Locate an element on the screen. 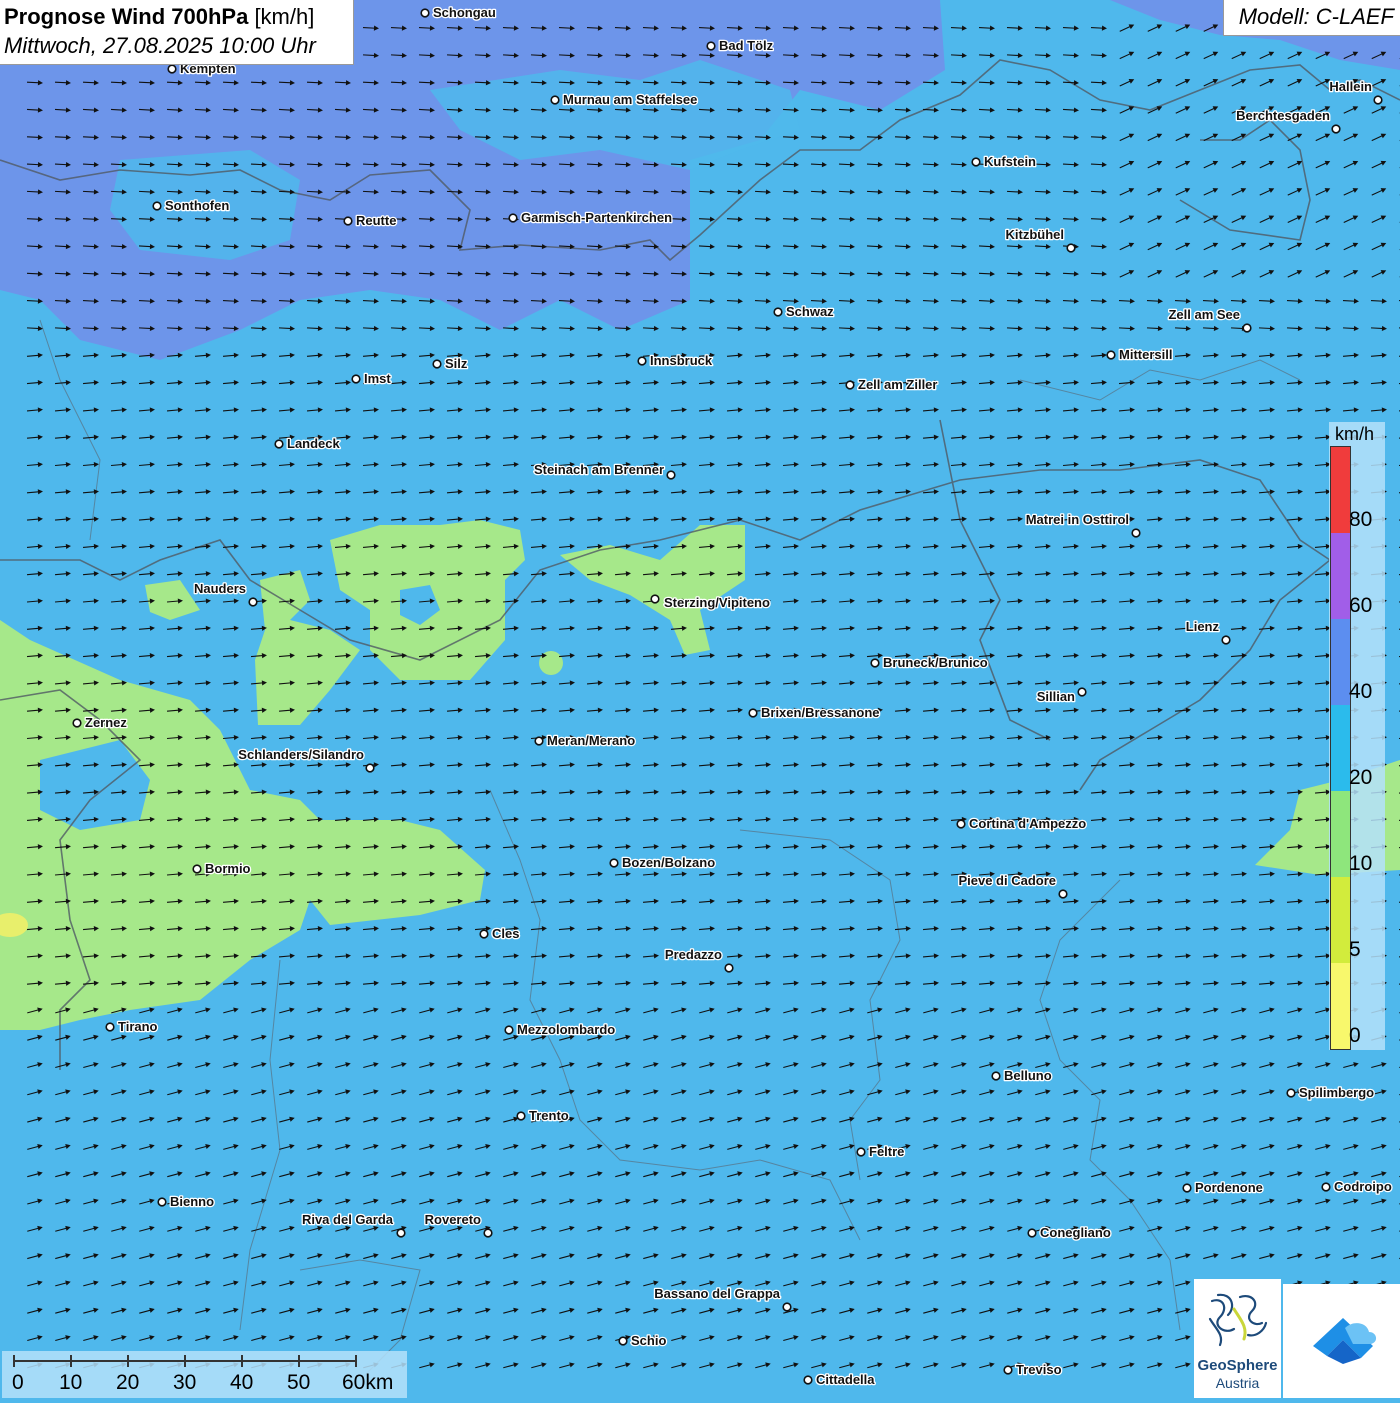  city-label: Zell am See is located at coordinates (1204, 314).